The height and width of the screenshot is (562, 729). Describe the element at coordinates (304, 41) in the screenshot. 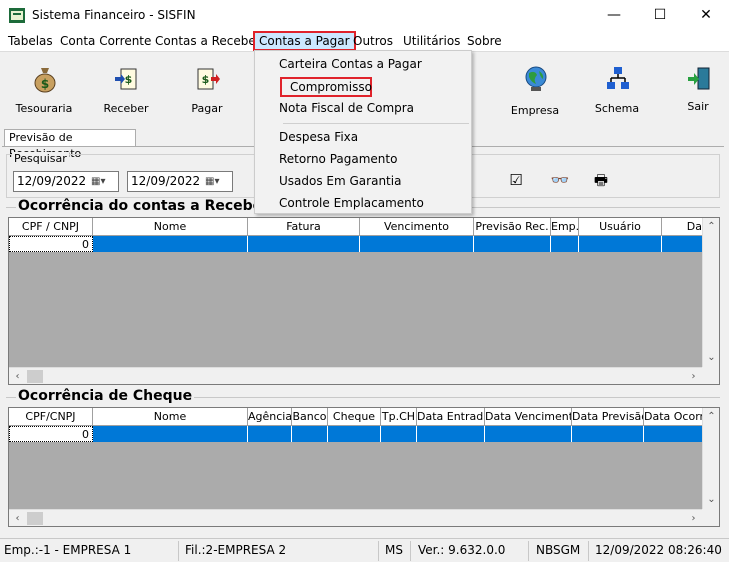

I see `menu-contas-a-pagar: Contas a Pagar` at that location.